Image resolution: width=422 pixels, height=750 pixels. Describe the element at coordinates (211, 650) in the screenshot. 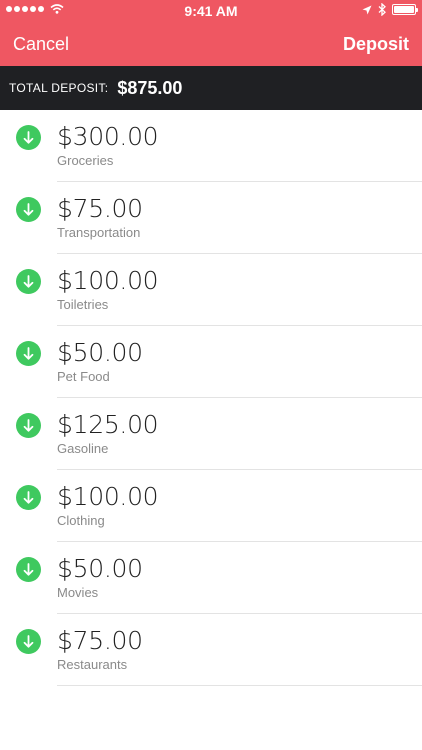

I see `list-item: $75.00 Restaurants` at that location.